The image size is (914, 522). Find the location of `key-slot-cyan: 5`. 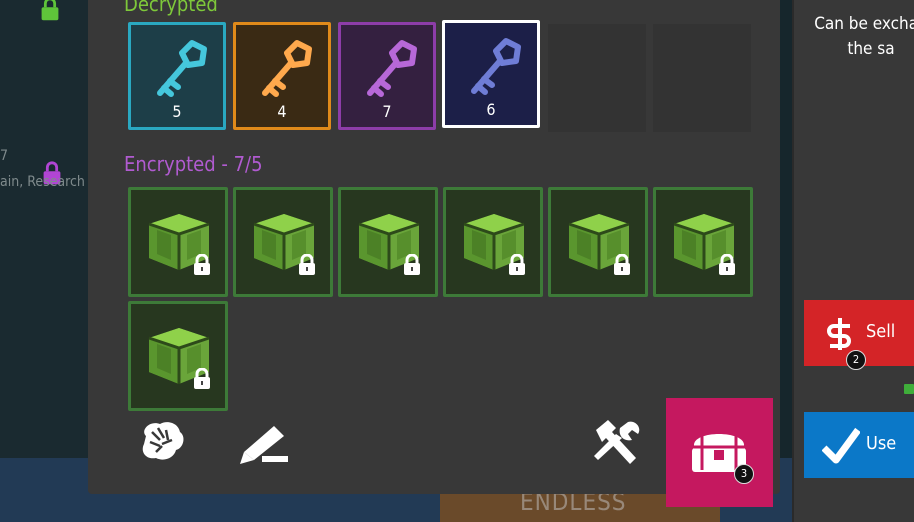

key-slot-cyan: 5 is located at coordinates (177, 76).